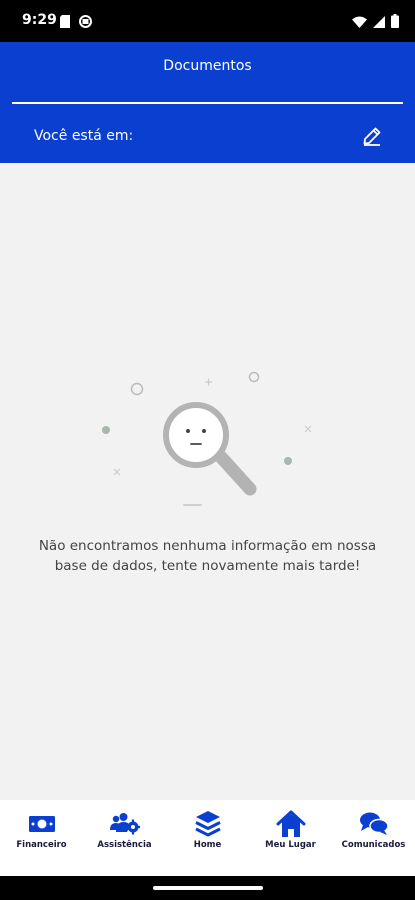  I want to click on nav-item-meu-lugar: Meu Lugar, so click(290, 830).